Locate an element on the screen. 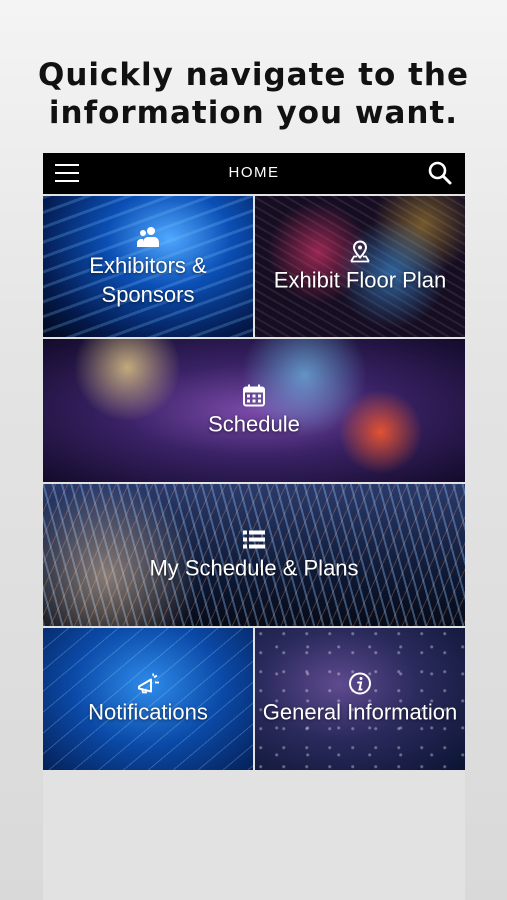  map-pin-icon is located at coordinates (360, 250).